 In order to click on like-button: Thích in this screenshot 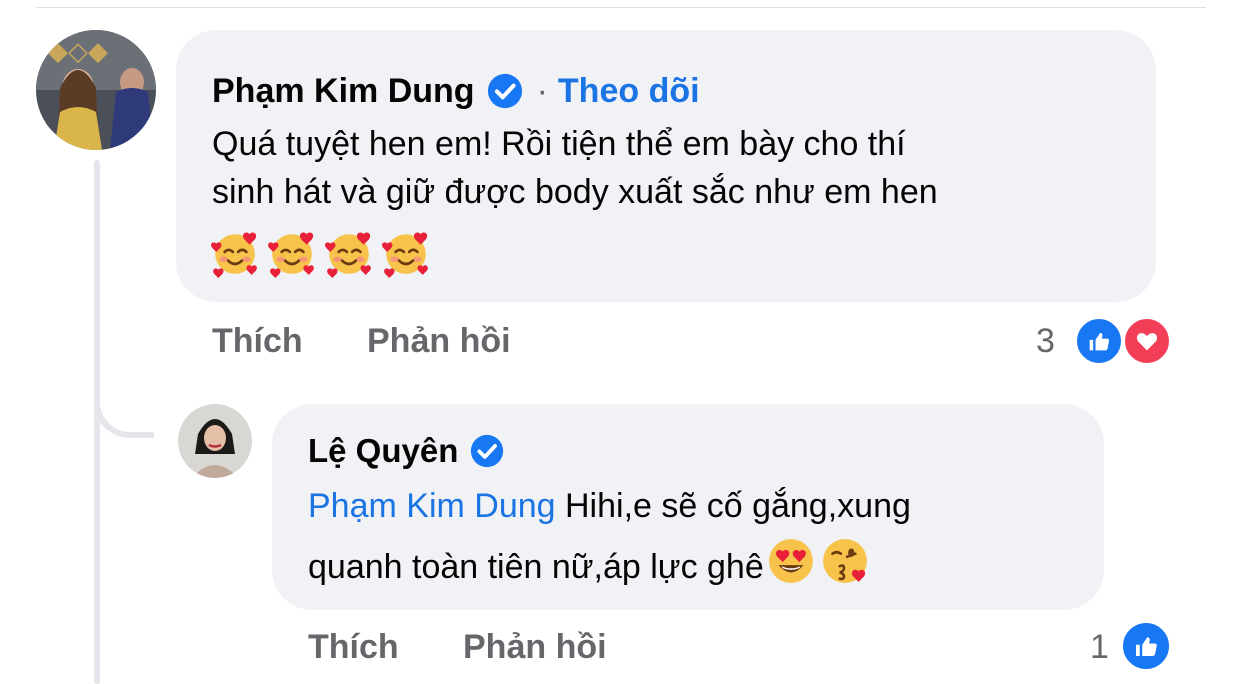, I will do `click(257, 341)`.